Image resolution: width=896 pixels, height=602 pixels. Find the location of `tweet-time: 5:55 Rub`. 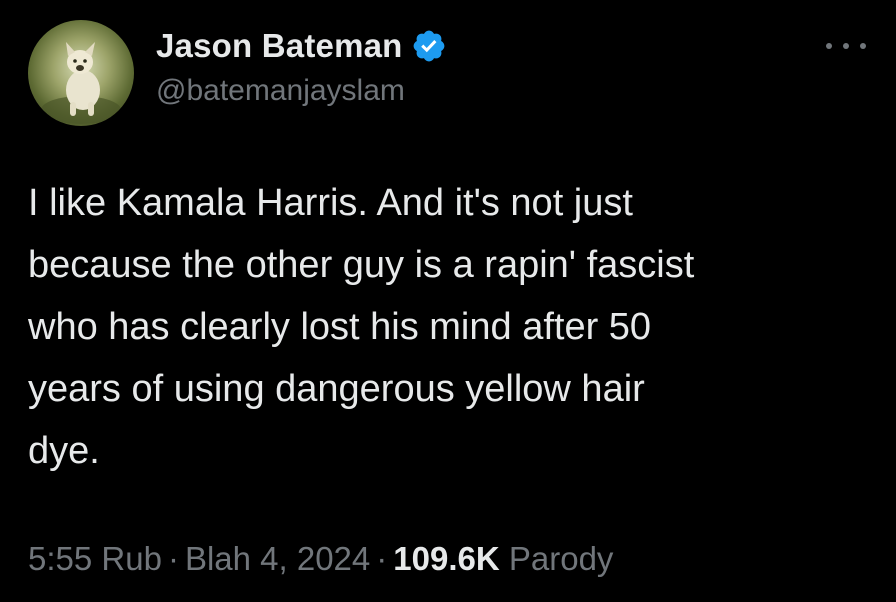

tweet-time: 5:55 Rub is located at coordinates (95, 558).